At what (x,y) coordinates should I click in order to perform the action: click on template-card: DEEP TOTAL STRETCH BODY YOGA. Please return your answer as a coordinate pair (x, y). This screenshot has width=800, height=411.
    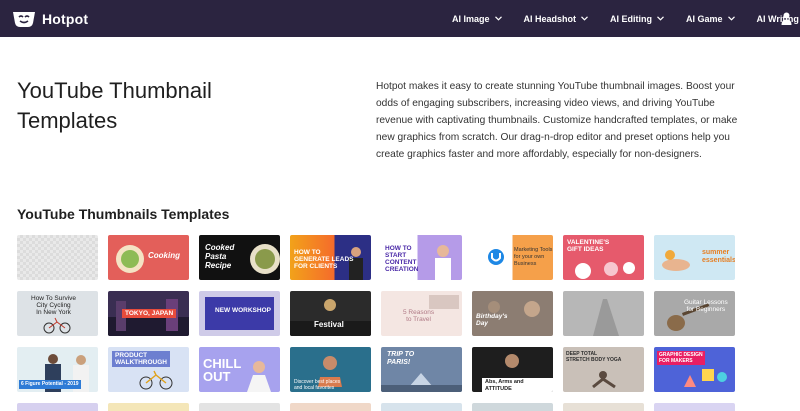
    Looking at the image, I should click on (603, 369).